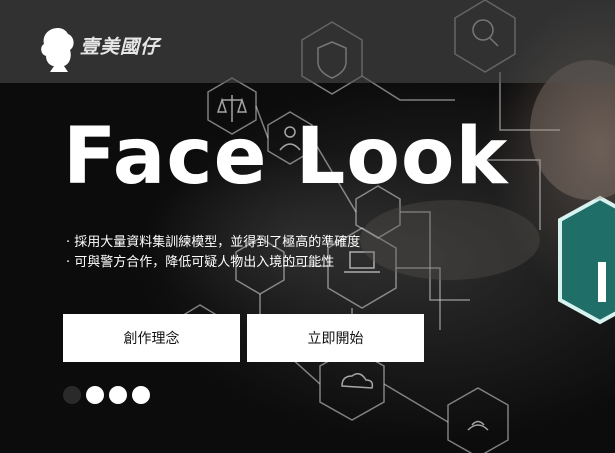 This screenshot has width=615, height=453. I want to click on bullet-item: · 採用大量資料集訓練模型，並得到了極高的準確度, so click(213, 242).